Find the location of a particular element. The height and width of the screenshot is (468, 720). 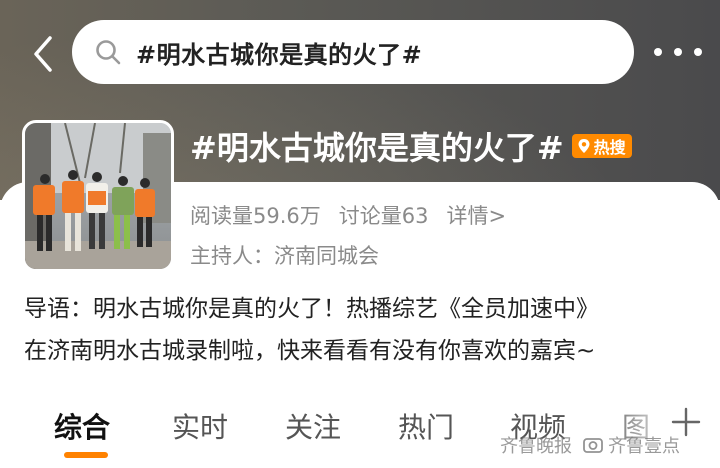

more-dots-icon is located at coordinates (658, 52).